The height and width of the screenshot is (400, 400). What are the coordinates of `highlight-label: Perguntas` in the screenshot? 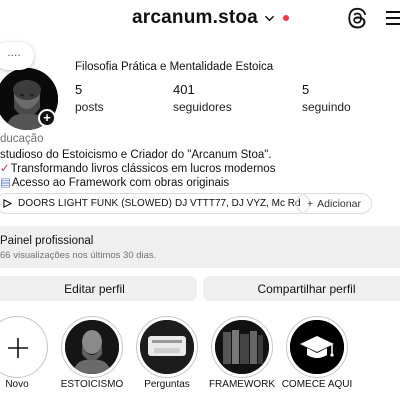 It's located at (167, 384).